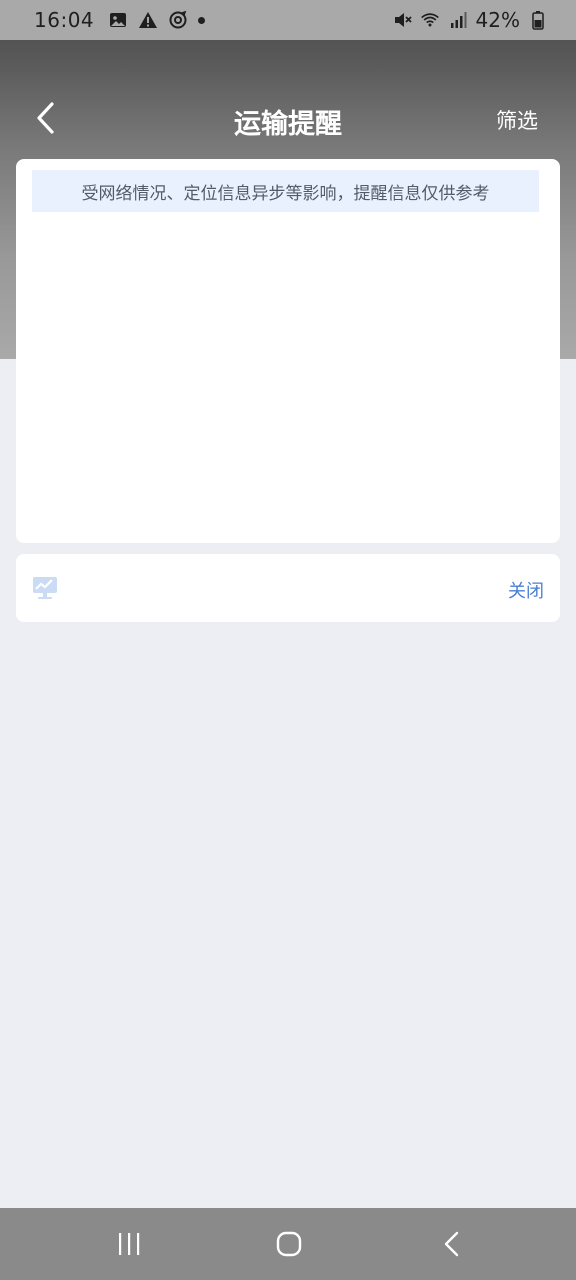  I want to click on system-nav-bar, so click(288, 1244).